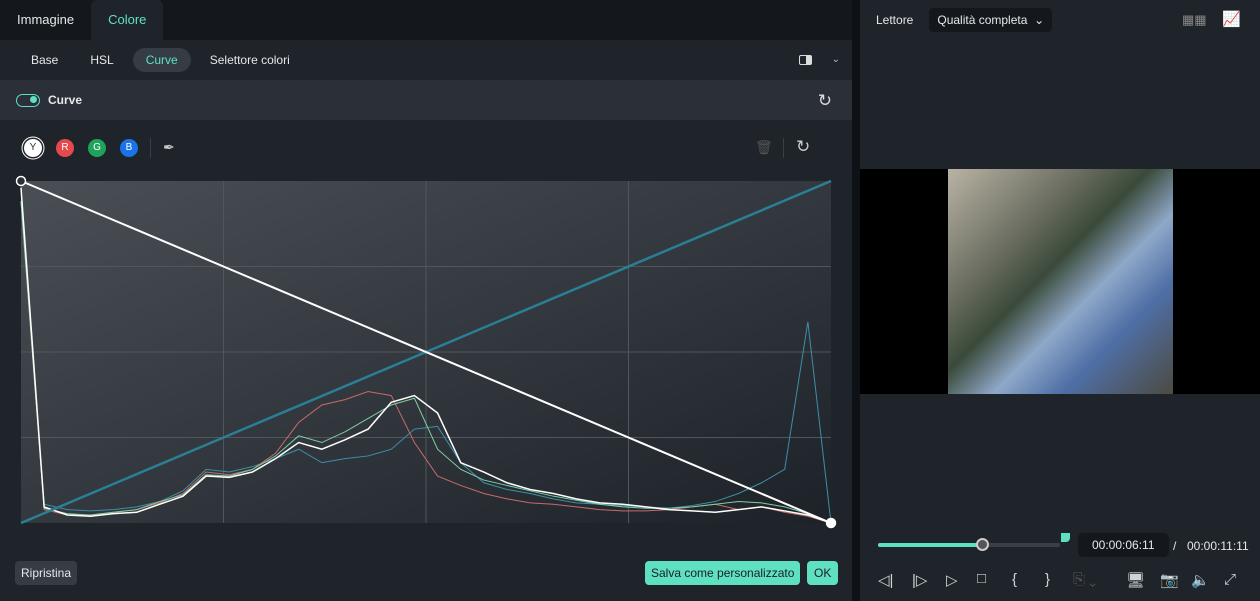 Image resolution: width=1260 pixels, height=601 pixels. I want to click on reset-curve-icon: ↻, so click(803, 147).